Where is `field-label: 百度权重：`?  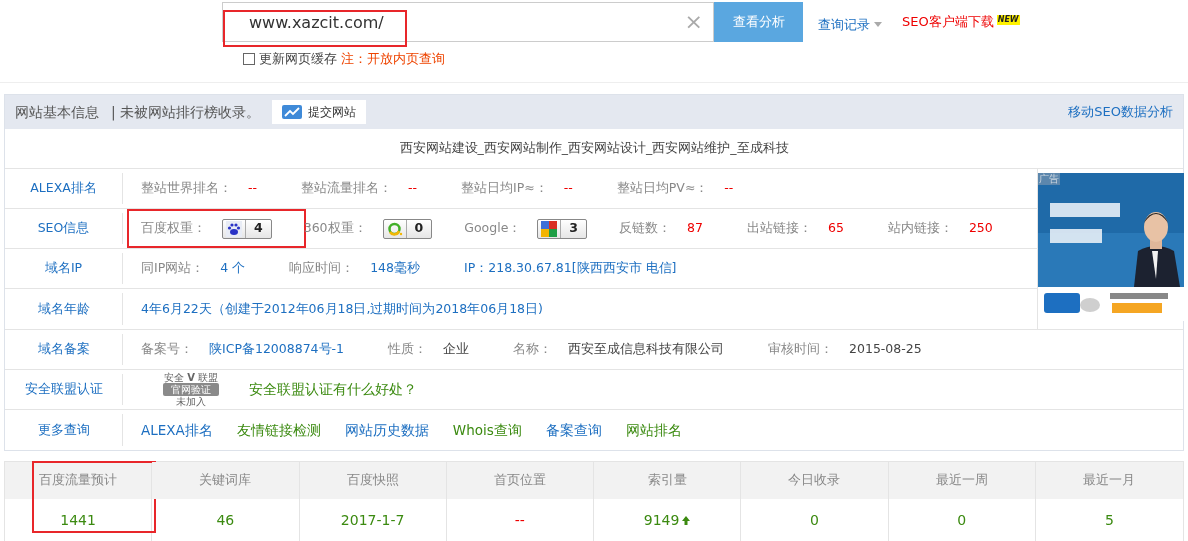
field-label: 百度权重： is located at coordinates (173, 228).